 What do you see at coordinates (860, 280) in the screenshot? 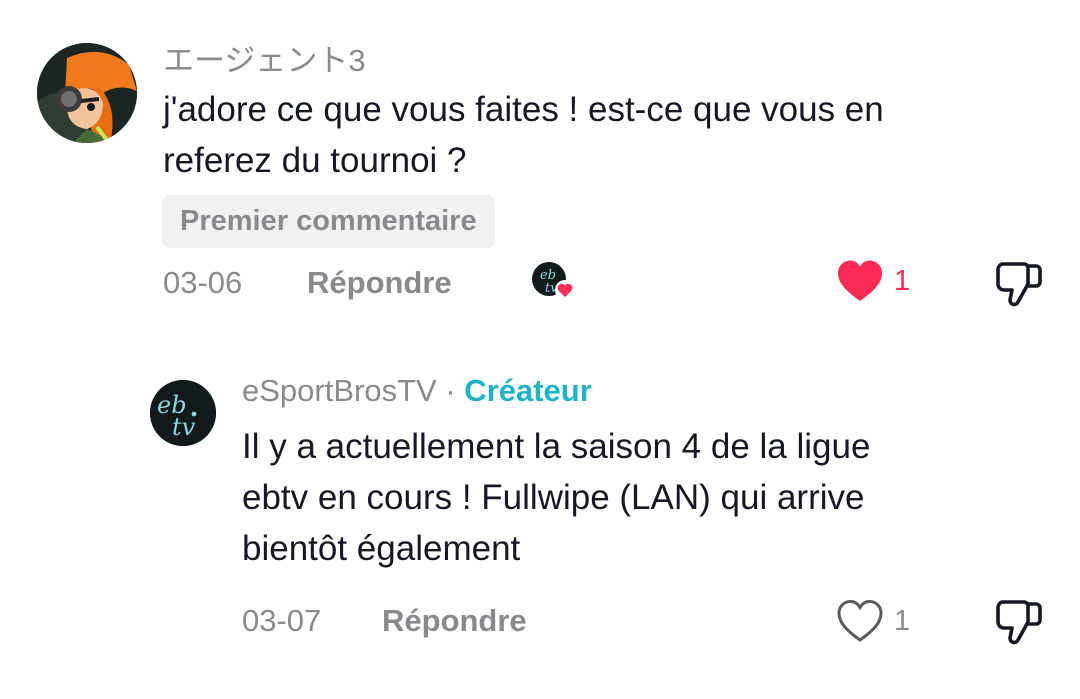
I see `heart-filled-icon` at bounding box center [860, 280].